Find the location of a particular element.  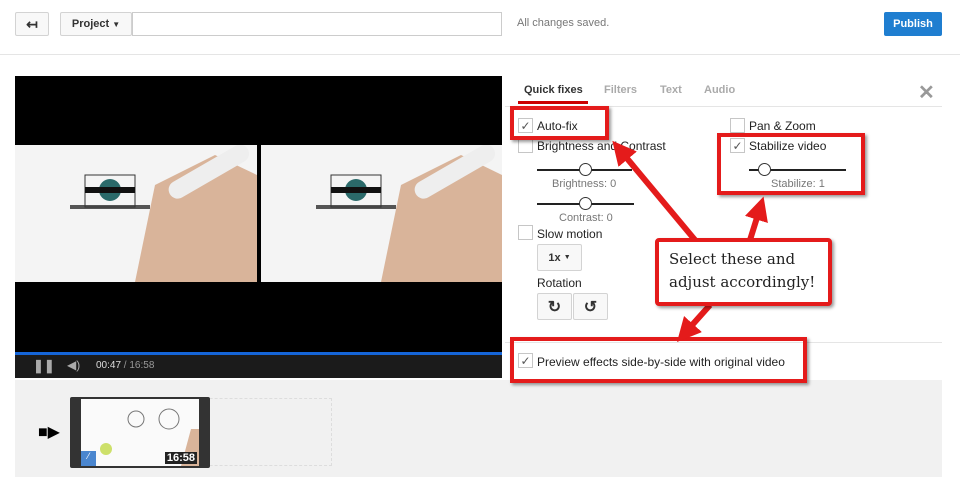

arrow-to-preview is located at coordinates (695, 322).